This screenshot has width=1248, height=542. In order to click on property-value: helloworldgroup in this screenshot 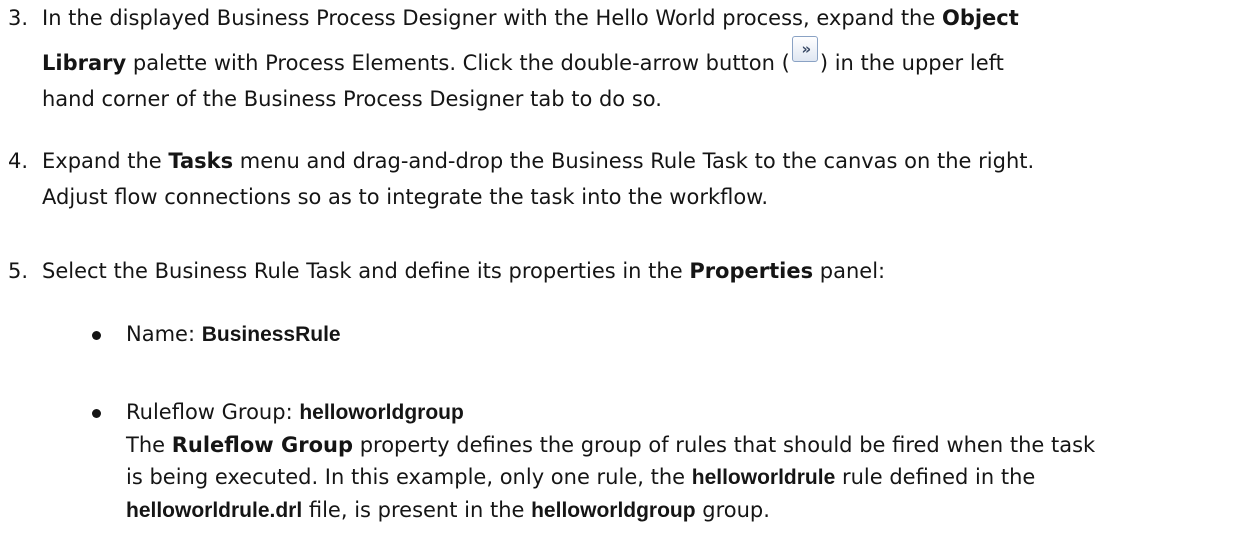, I will do `click(381, 412)`.